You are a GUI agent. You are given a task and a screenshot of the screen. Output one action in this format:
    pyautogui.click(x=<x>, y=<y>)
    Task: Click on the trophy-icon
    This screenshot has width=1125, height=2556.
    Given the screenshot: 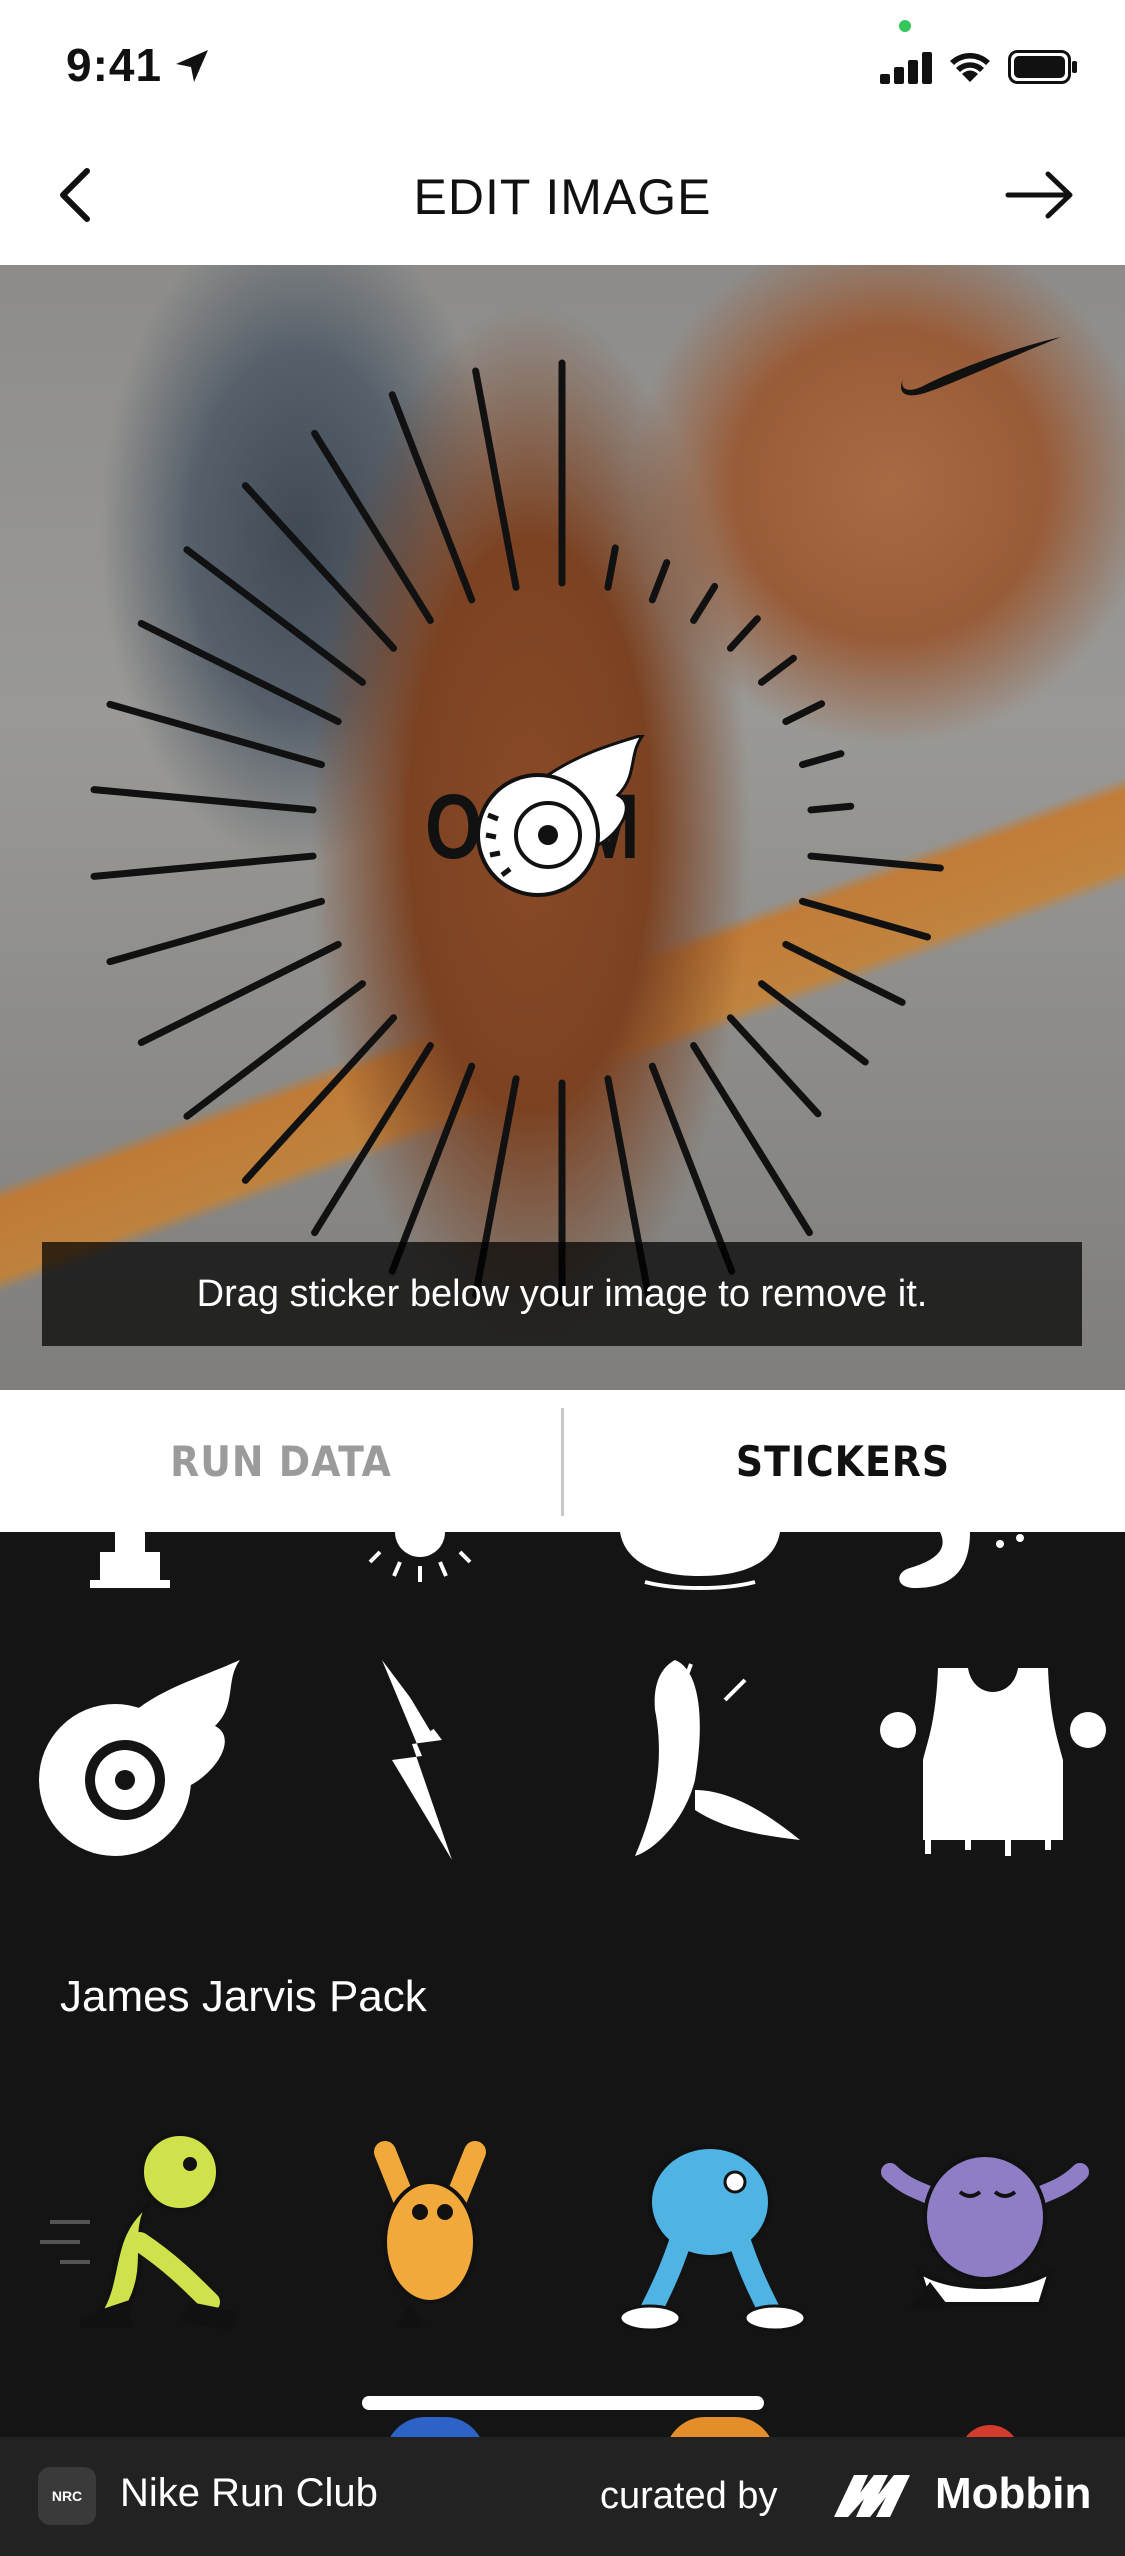 What is the action you would take?
    pyautogui.click(x=130, y=1562)
    